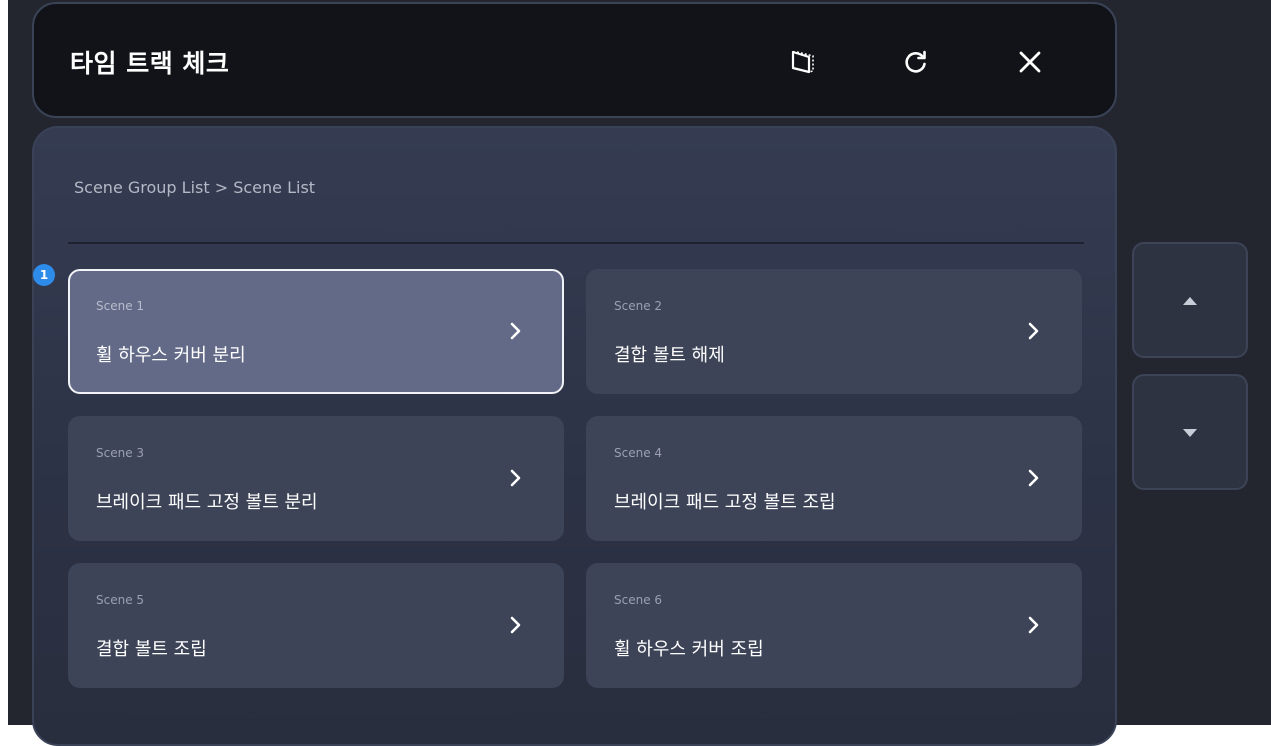 The image size is (1271, 746). What do you see at coordinates (207, 502) in the screenshot?
I see `scene-title: 브레이크 패드 고정 볼트 분리` at bounding box center [207, 502].